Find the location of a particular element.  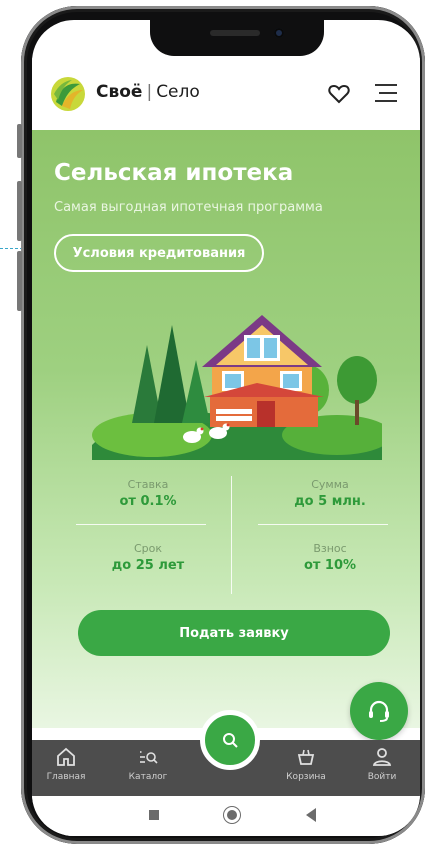

stat-term-value: до 25 лет is located at coordinates (148, 565).